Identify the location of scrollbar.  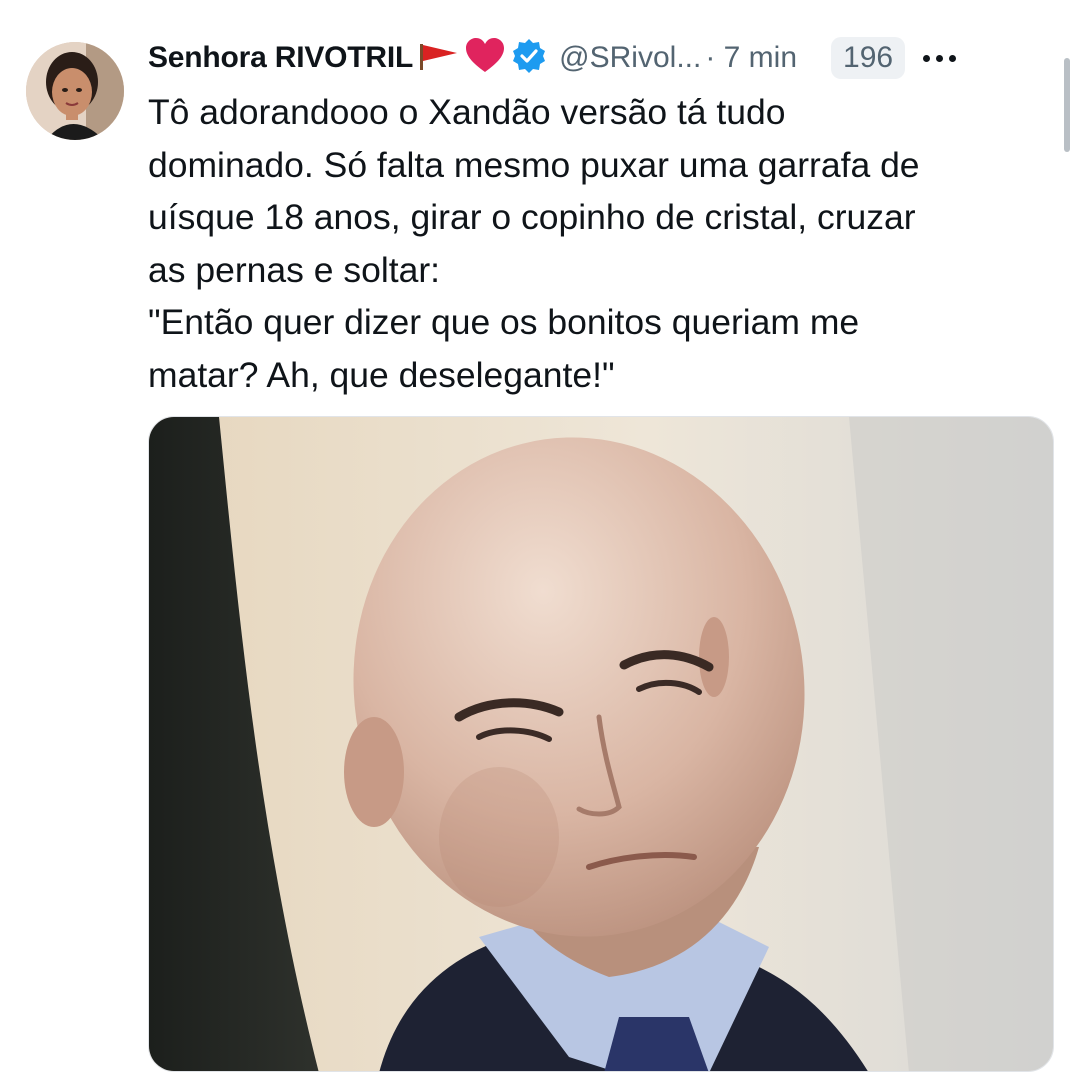
(1067, 105).